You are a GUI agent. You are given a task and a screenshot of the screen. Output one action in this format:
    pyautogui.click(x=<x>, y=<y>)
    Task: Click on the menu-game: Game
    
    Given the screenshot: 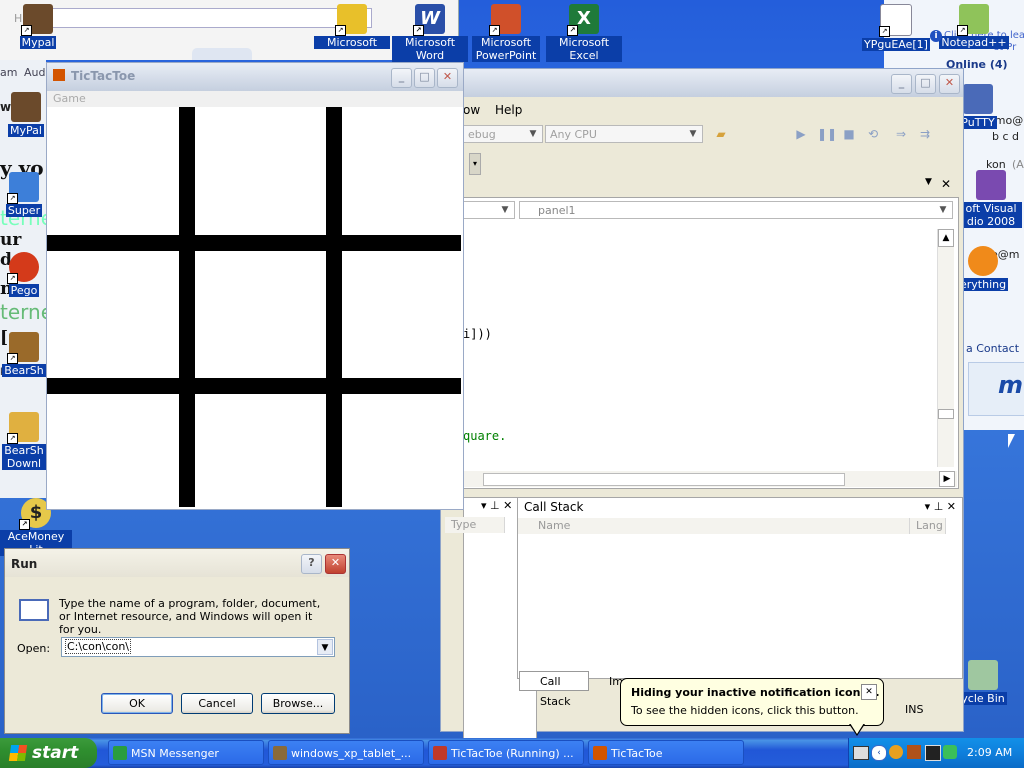 What is the action you would take?
    pyautogui.click(x=69, y=98)
    